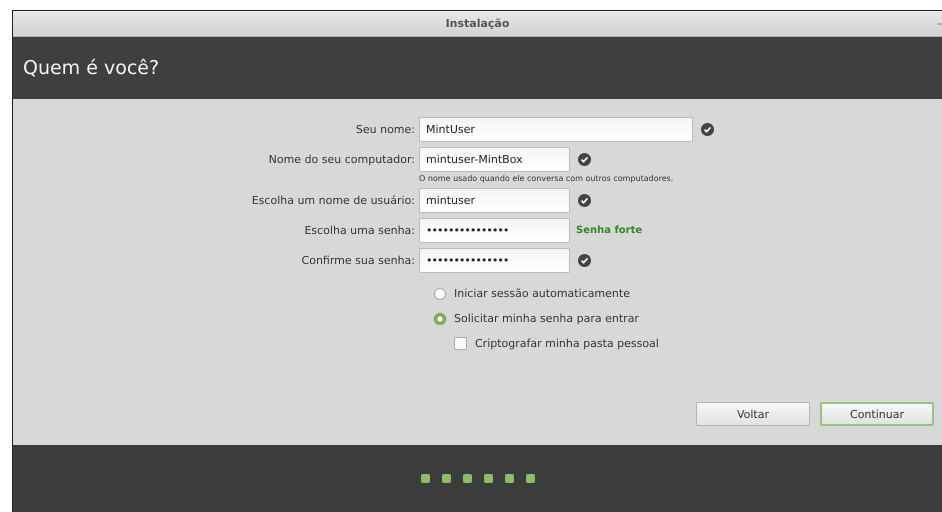 This screenshot has height=512, width=942. Describe the element at coordinates (546, 318) in the screenshot. I see `radio-label: Solicitar minha senha para entrar` at that location.